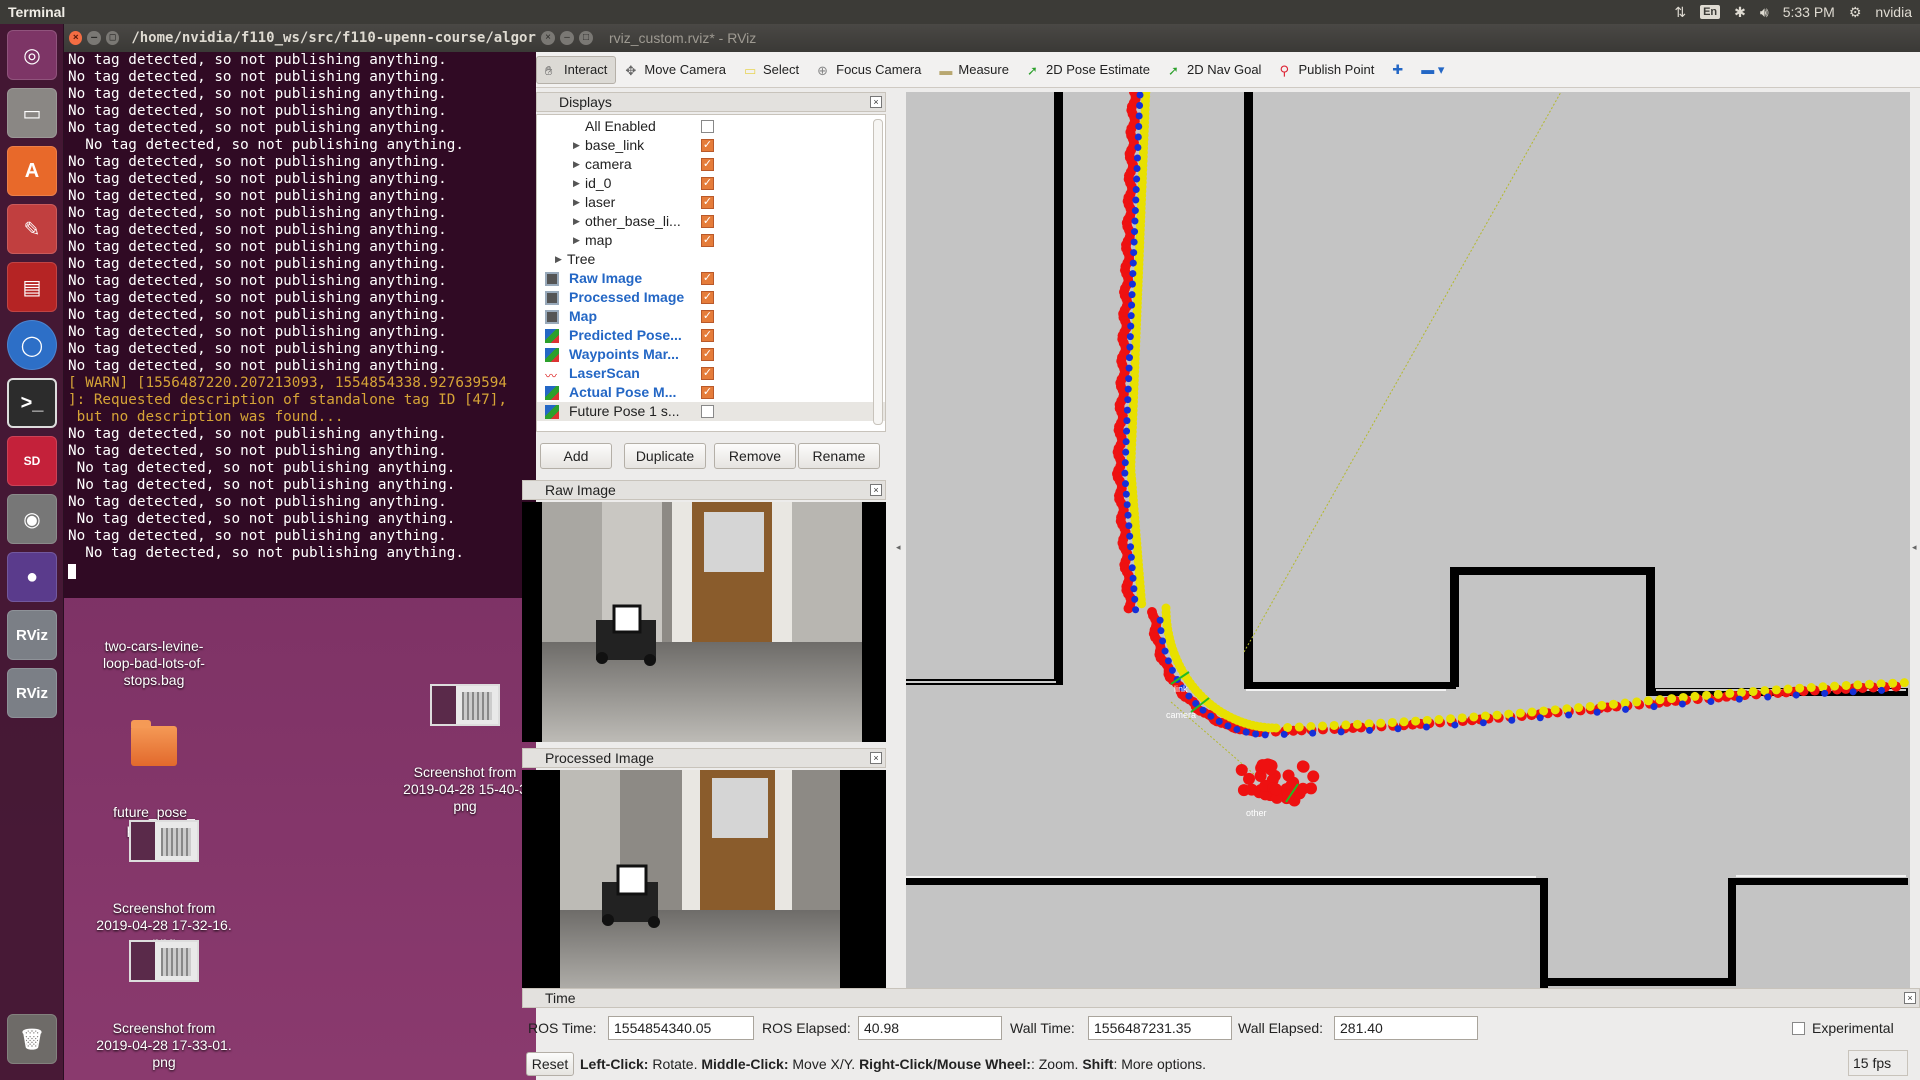 The image size is (1920, 1080). I want to click on display-item: Waypoints Mar... ✓, so click(711, 354).